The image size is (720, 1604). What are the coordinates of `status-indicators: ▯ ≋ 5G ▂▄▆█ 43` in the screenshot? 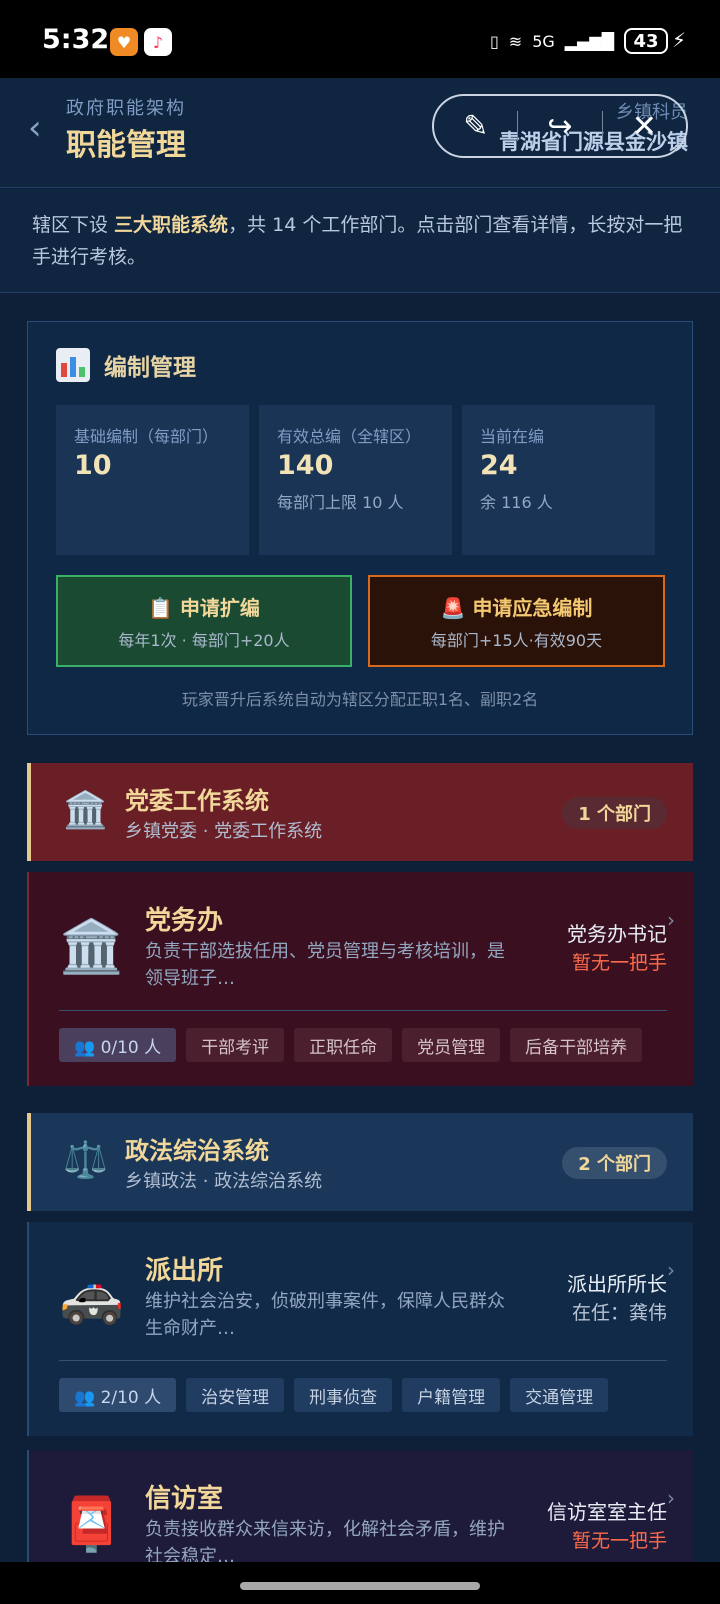 It's located at (579, 41).